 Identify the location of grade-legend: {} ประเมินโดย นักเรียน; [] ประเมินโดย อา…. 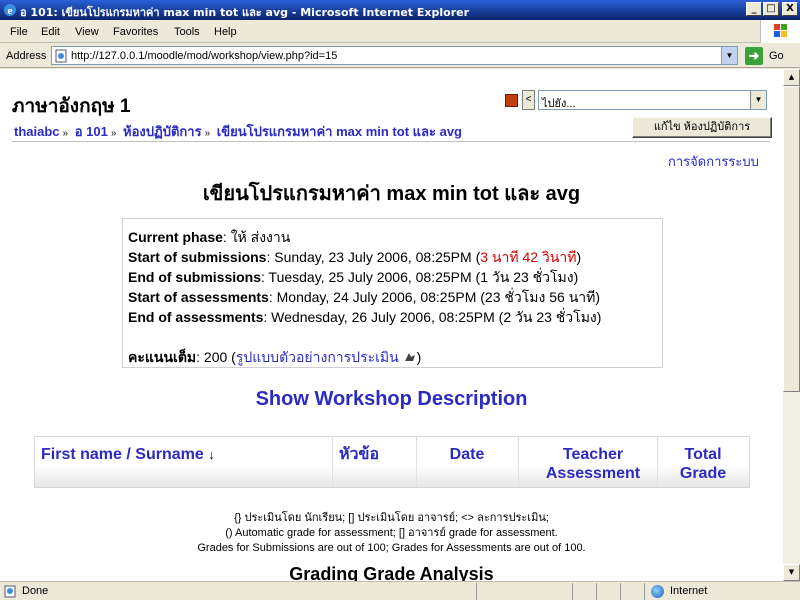
(391, 533).